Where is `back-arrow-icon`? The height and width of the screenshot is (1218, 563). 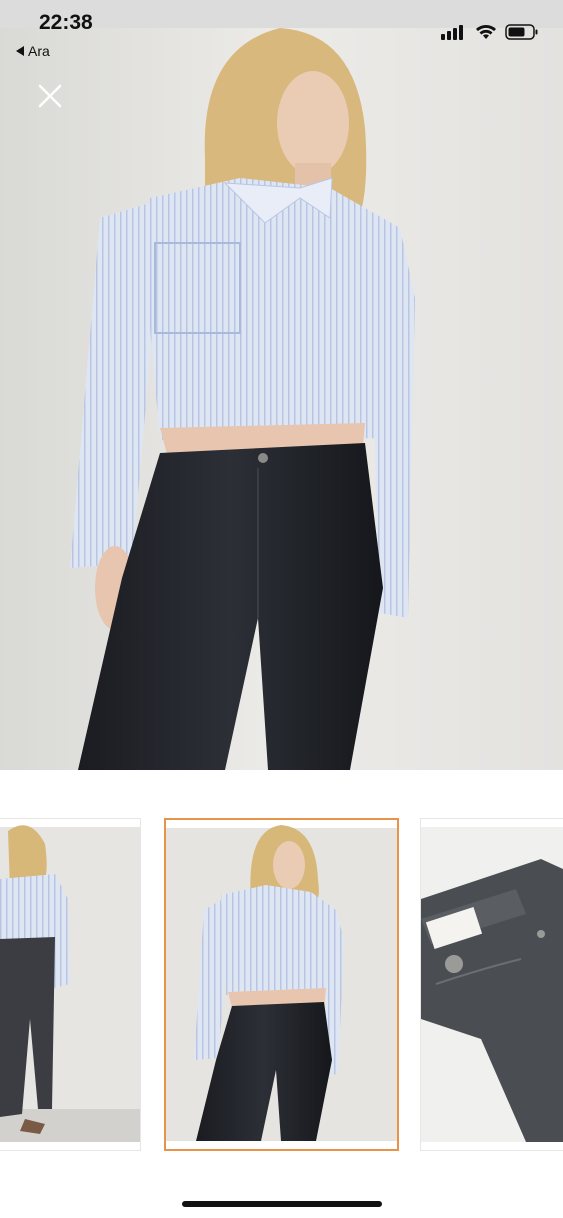 back-arrow-icon is located at coordinates (20, 51).